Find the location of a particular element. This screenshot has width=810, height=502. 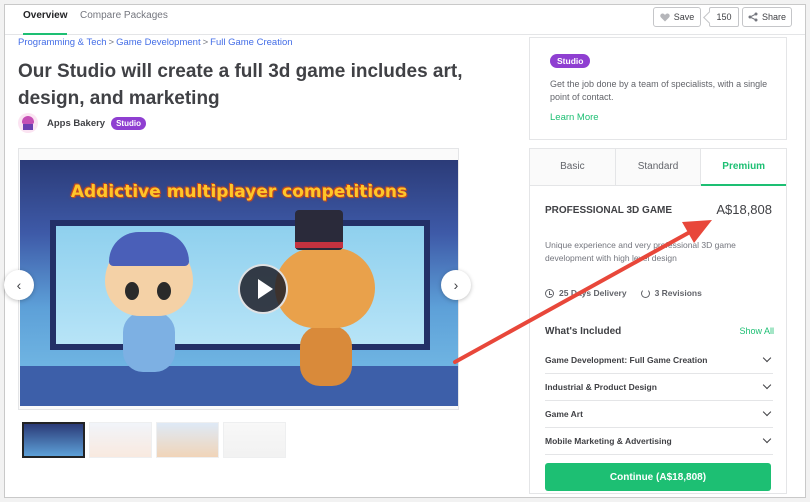

video-floor is located at coordinates (239, 386).